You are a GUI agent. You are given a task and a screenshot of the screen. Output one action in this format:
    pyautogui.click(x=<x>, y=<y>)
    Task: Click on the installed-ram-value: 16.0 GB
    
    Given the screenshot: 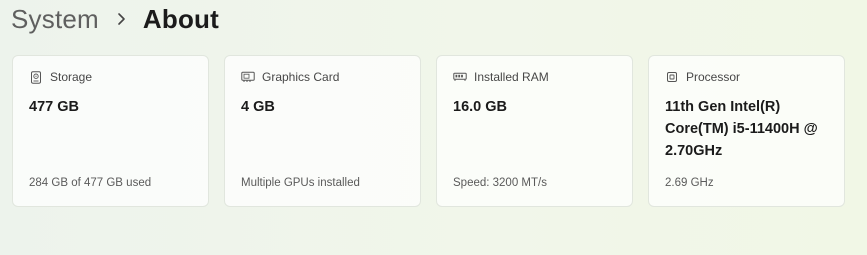 What is the action you would take?
    pyautogui.click(x=480, y=107)
    